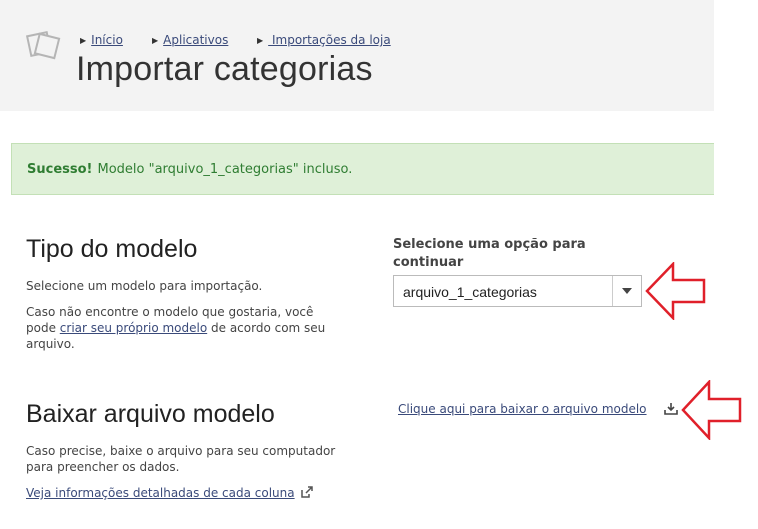 Image resolution: width=758 pixels, height=529 pixels. I want to click on select-divider, so click(612, 291).